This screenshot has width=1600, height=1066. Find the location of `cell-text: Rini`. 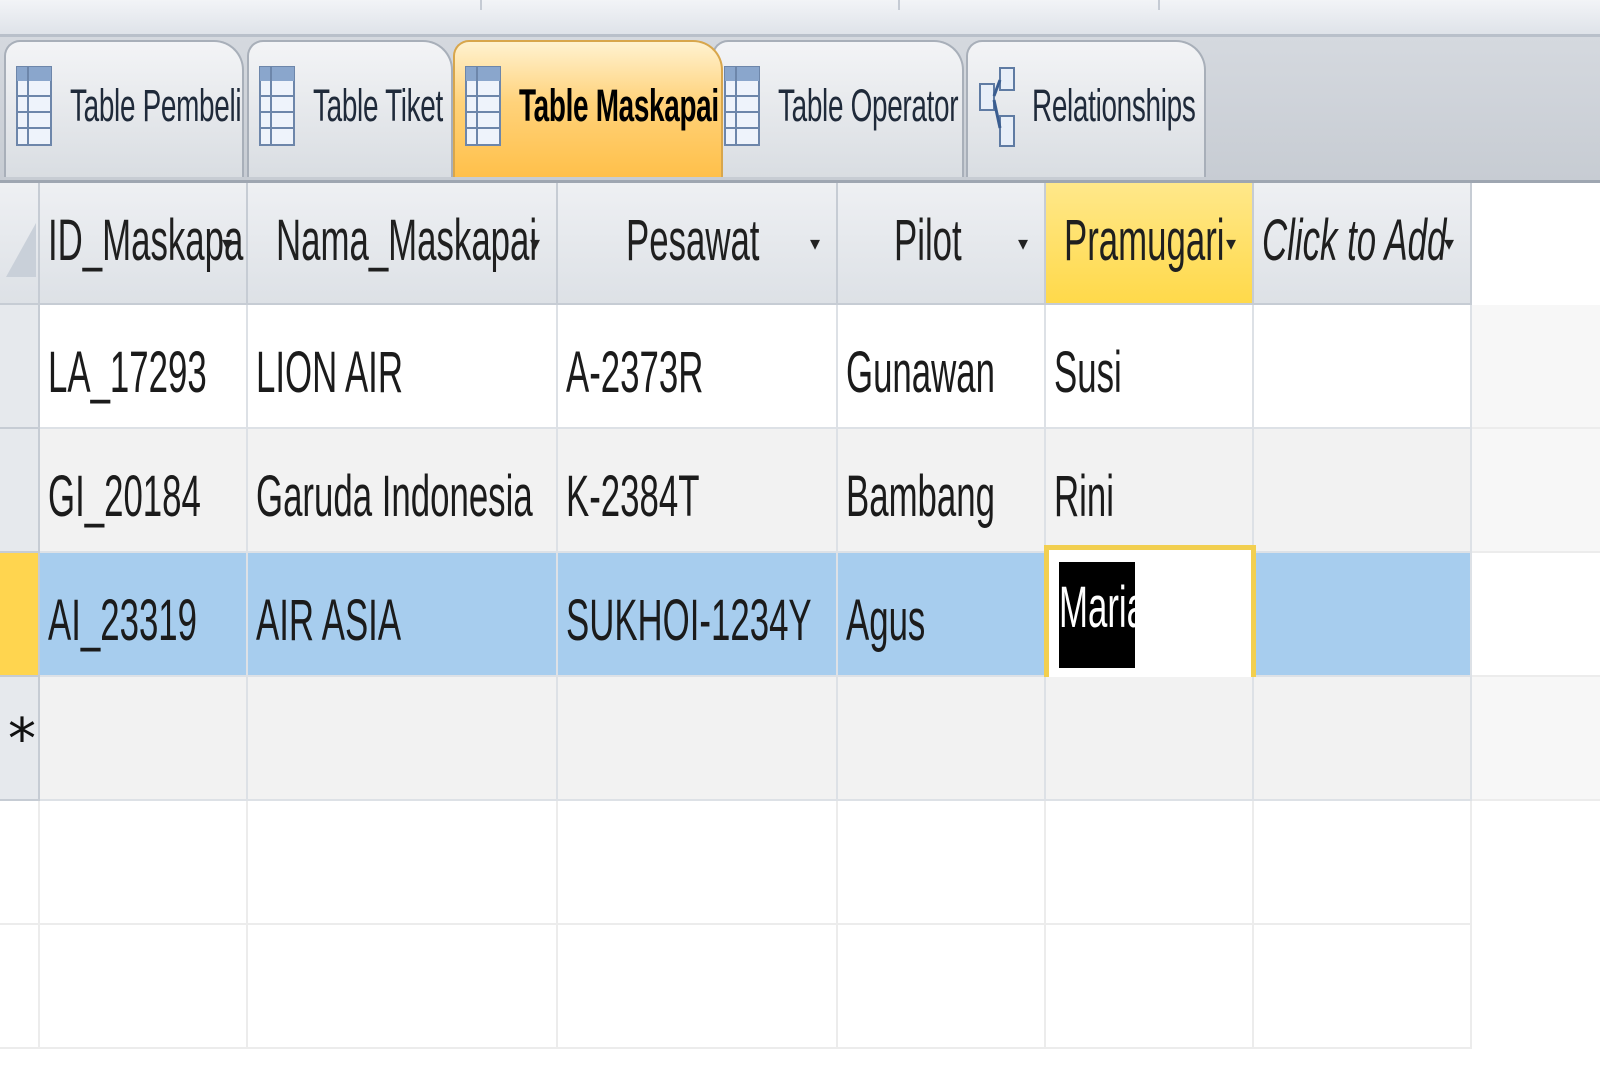

cell-text: Rini is located at coordinates (1084, 496).